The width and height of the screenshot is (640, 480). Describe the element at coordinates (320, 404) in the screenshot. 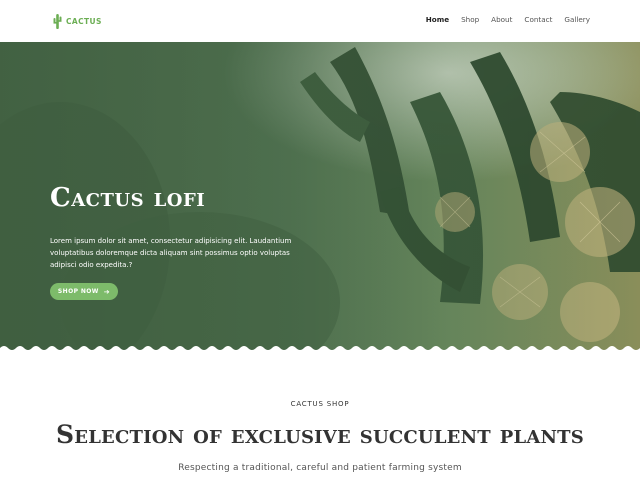

I see `section-kicker: CACTUS SHOP` at that location.